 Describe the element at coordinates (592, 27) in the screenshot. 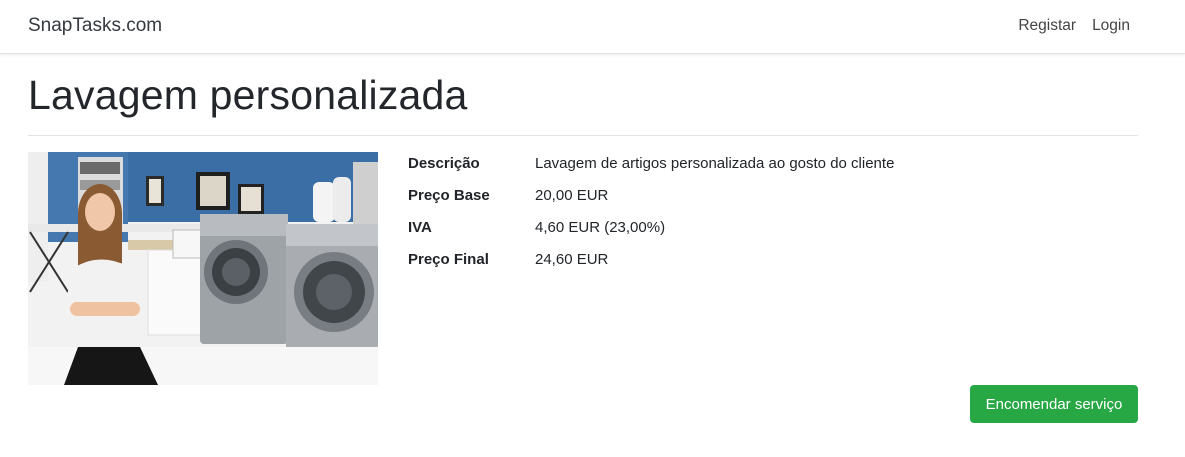

I see `navbar: SnapTasks.com Registar Login` at that location.